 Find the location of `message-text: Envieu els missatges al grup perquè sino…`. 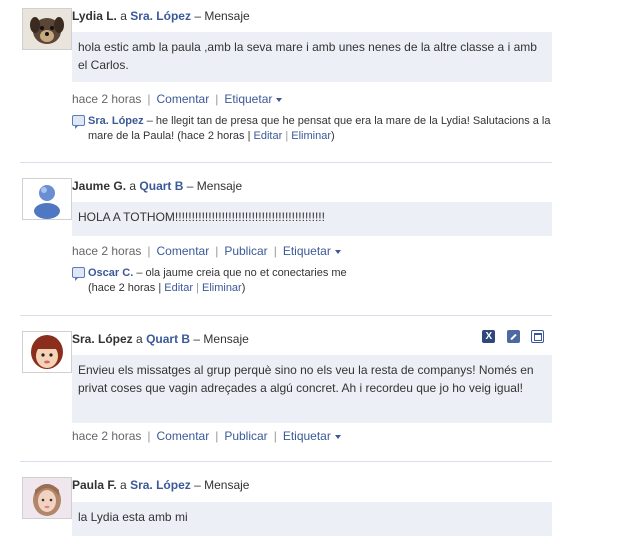

message-text: Envieu els missatges al grup perquè sino… is located at coordinates (306, 379).